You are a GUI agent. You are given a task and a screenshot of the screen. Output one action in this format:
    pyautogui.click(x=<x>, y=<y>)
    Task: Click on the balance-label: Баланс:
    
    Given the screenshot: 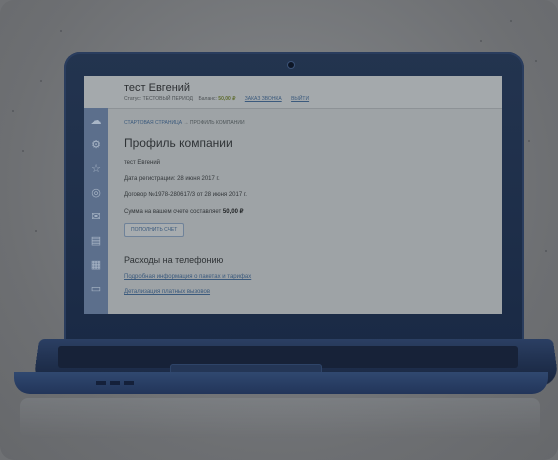 What is the action you would take?
    pyautogui.click(x=207, y=99)
    